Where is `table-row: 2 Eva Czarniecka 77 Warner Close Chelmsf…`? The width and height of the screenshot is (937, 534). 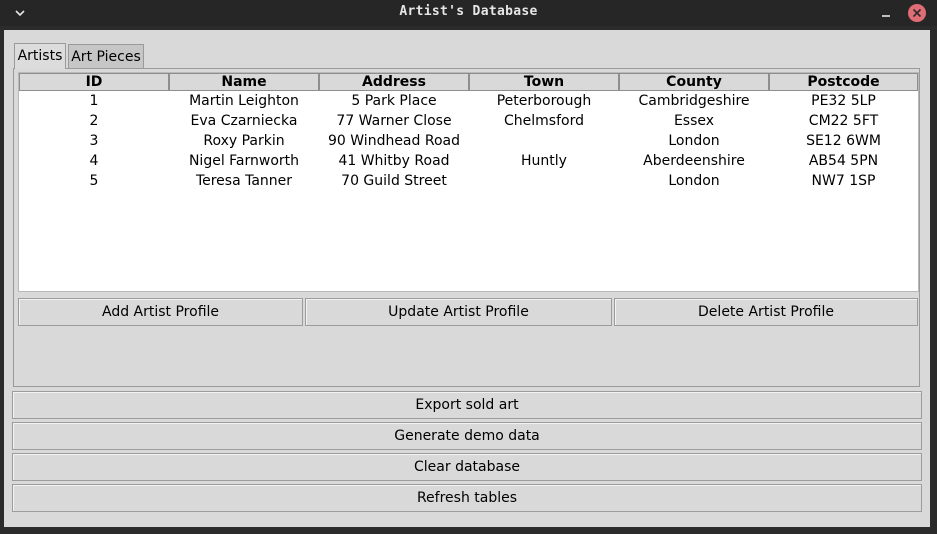
table-row: 2 Eva Czarniecka 77 Warner Close Chelmsf… is located at coordinates (468, 121).